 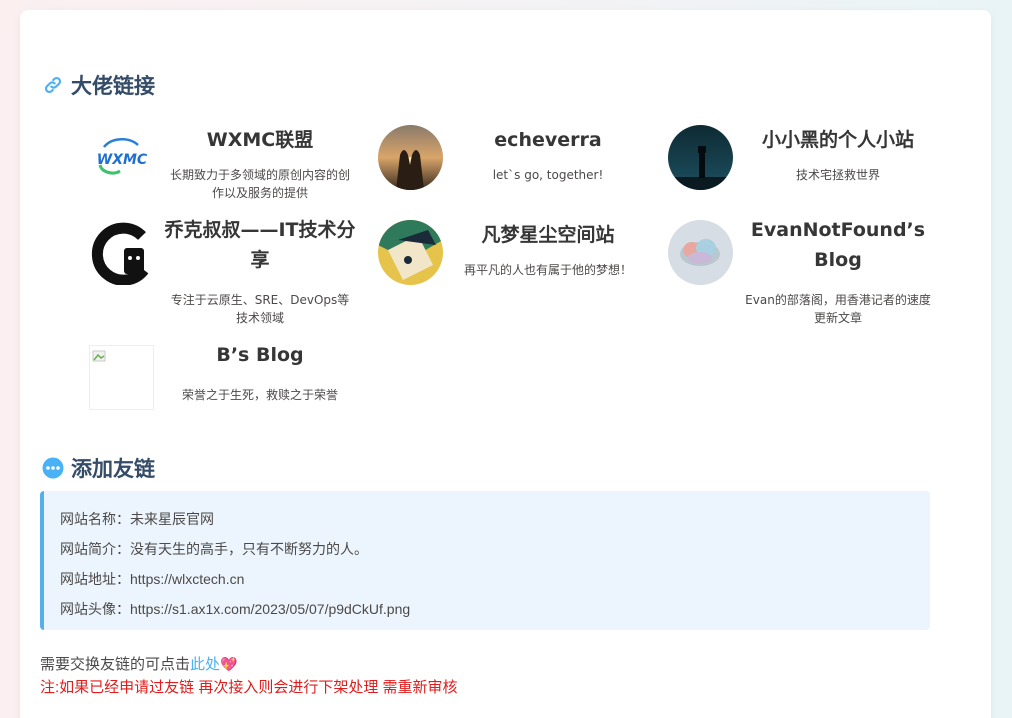 I want to click on friend-desc: Evan的部落阁，用香港记者的速度更新文章, so click(x=838, y=309).